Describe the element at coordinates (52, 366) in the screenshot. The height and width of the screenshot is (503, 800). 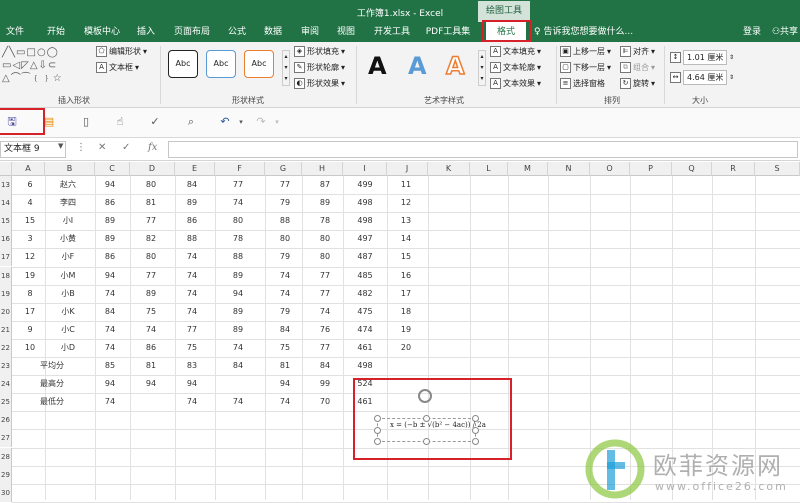
I see `cell-b23: 平均分` at that location.